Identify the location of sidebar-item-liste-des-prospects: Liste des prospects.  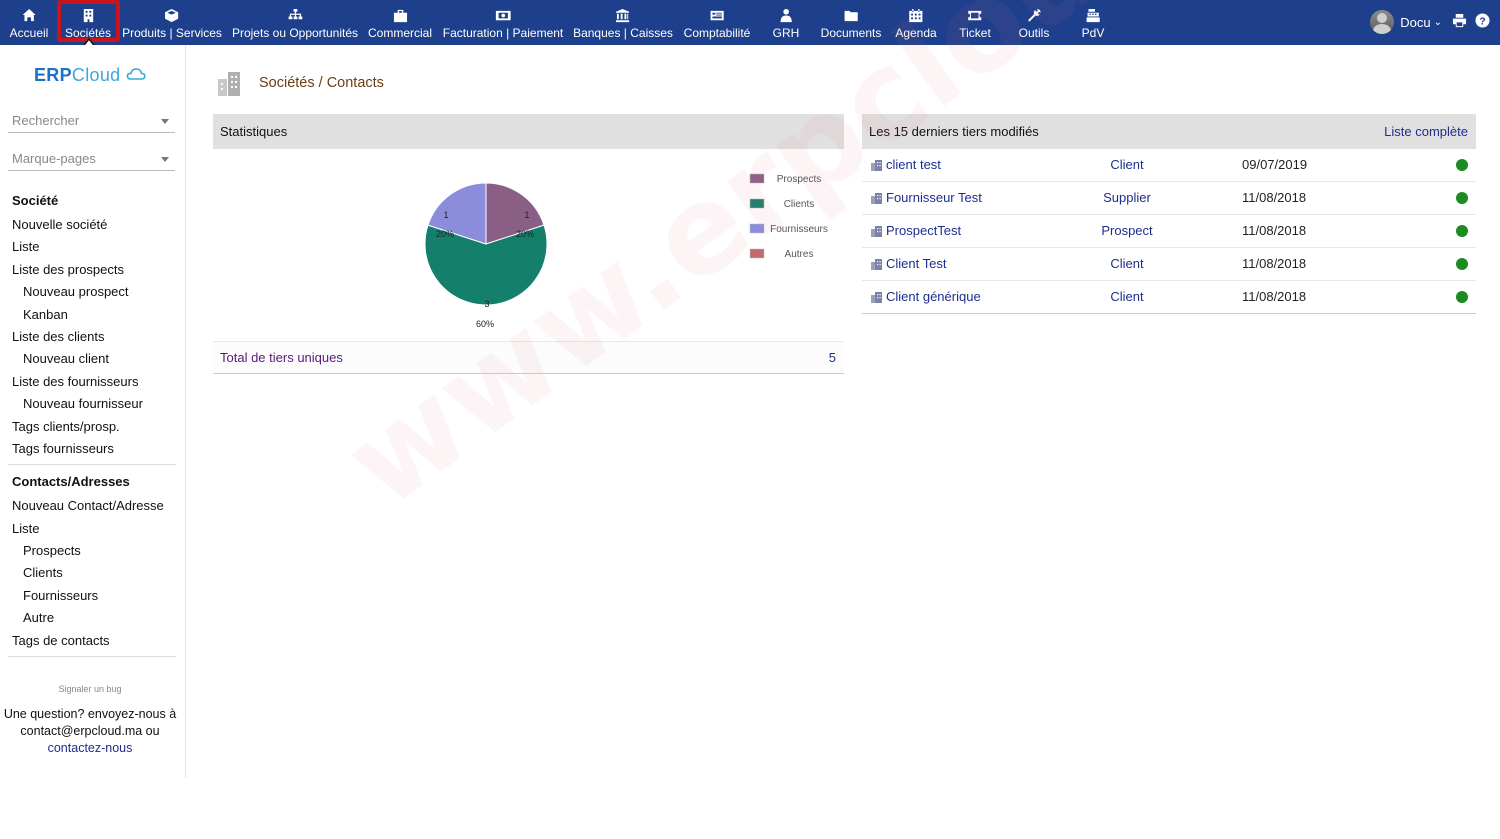
(93, 270).